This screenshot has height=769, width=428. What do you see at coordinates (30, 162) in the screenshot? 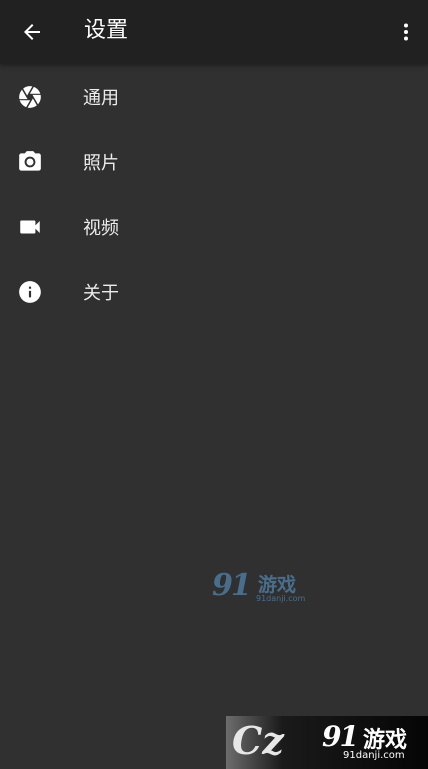
I see `camera-icon` at bounding box center [30, 162].